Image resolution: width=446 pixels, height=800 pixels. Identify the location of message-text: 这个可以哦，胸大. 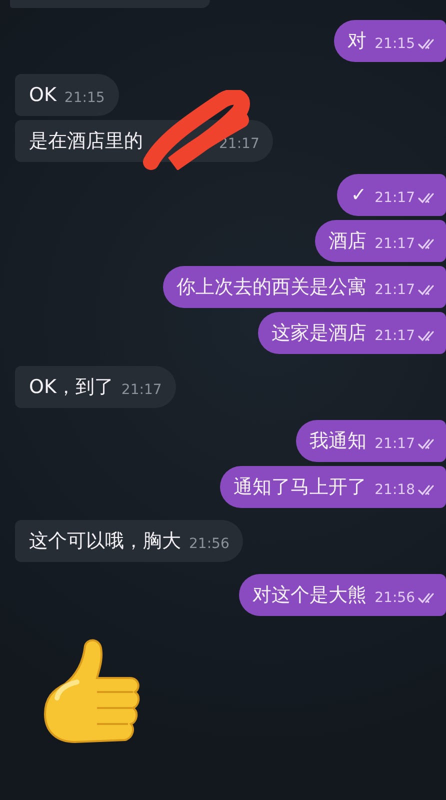
(105, 541).